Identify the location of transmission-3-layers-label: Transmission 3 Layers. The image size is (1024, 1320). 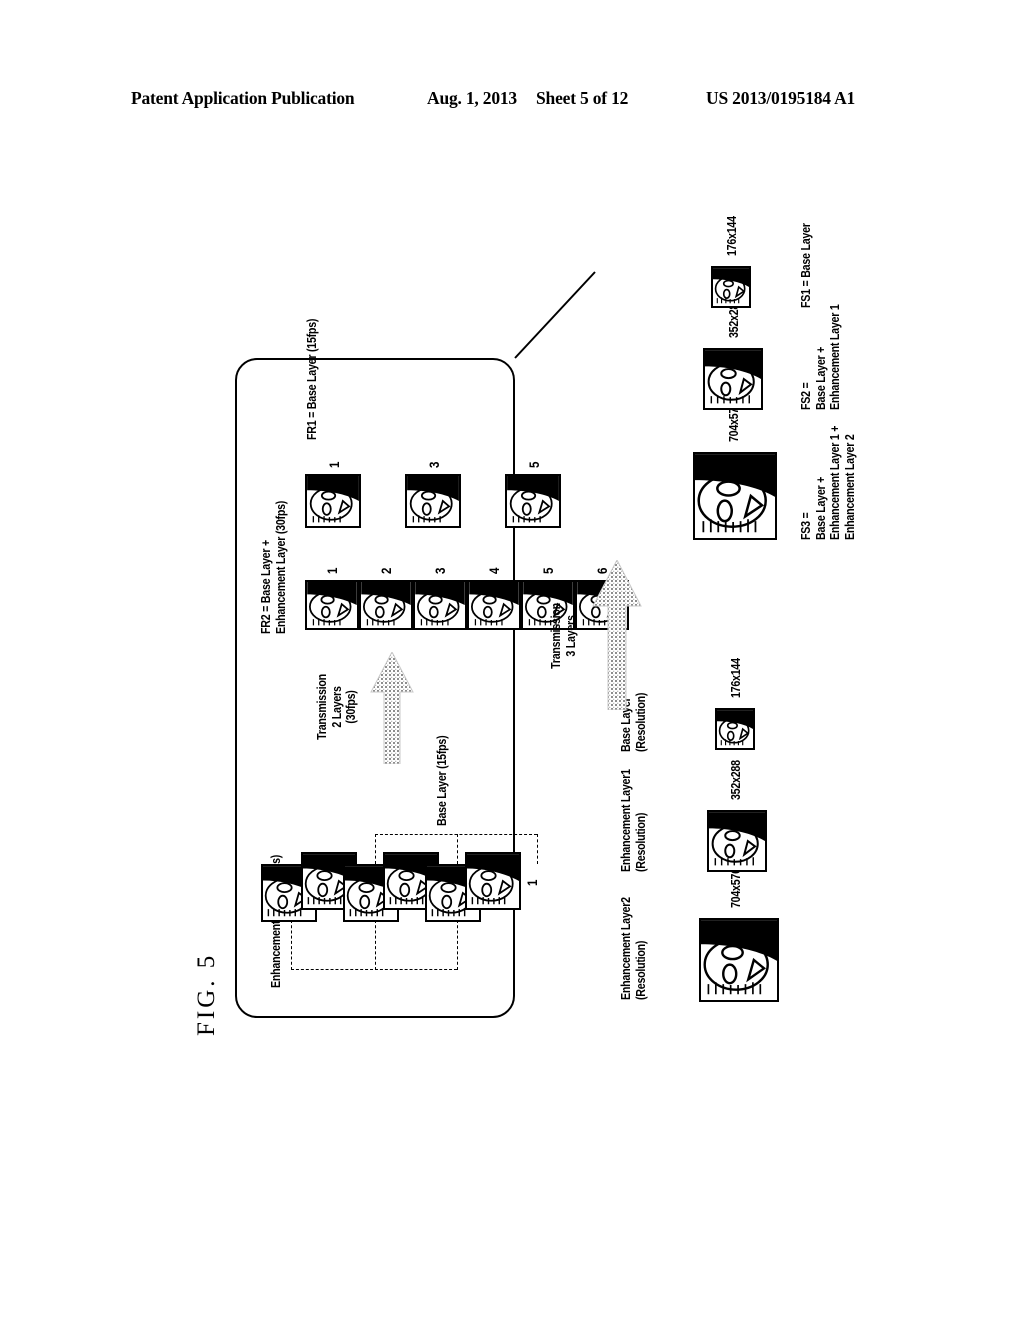
(563, 636).